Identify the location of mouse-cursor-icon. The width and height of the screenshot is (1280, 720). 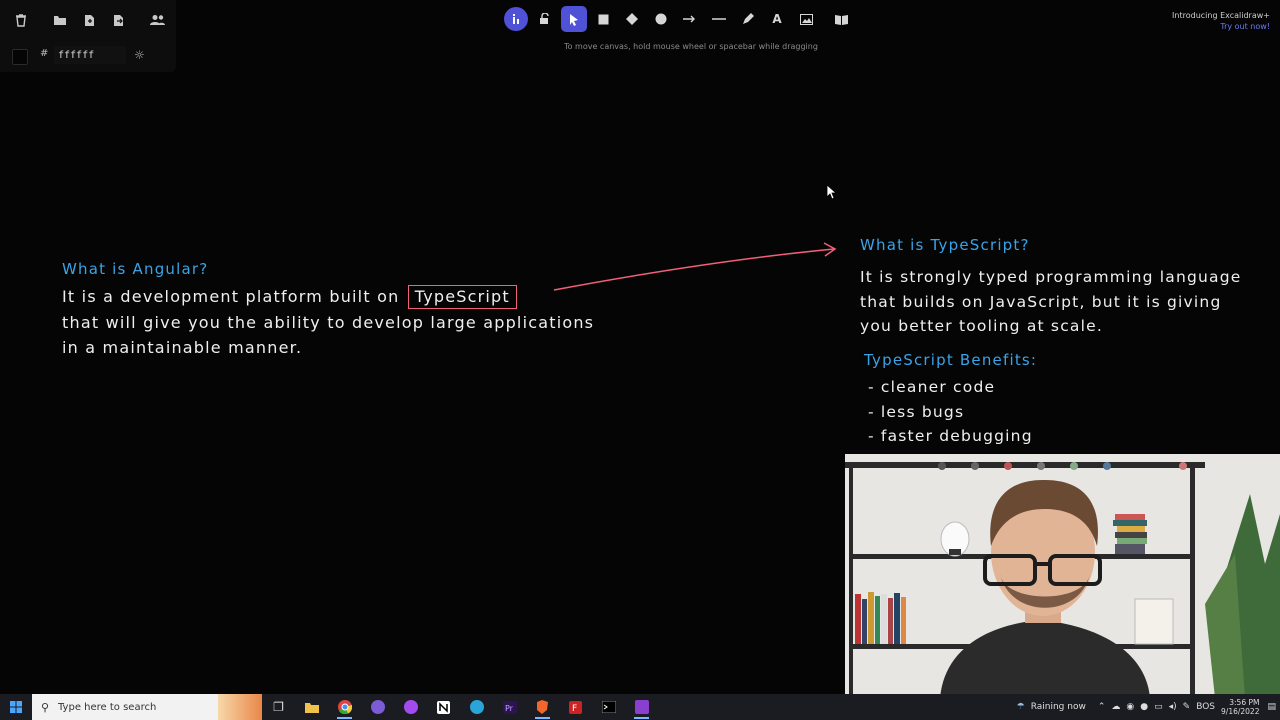
(832, 194).